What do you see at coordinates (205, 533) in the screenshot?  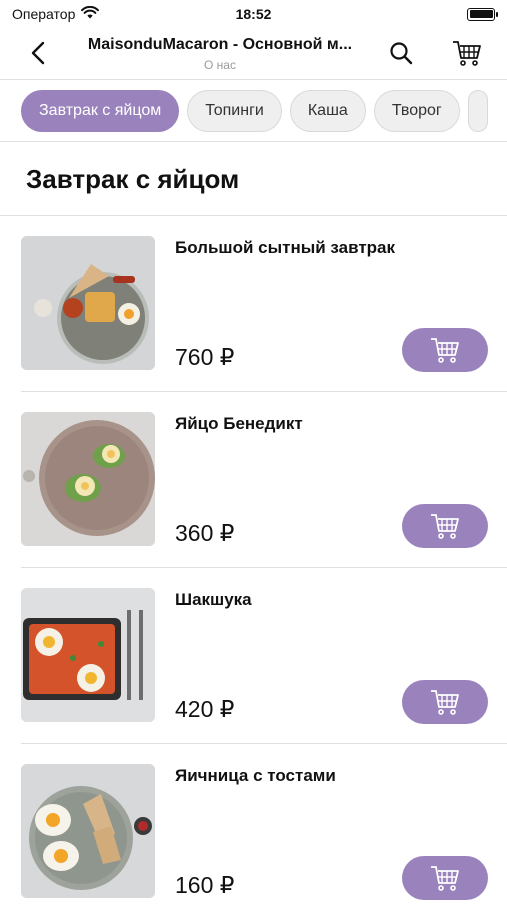 I see `product-price: 360 ₽` at bounding box center [205, 533].